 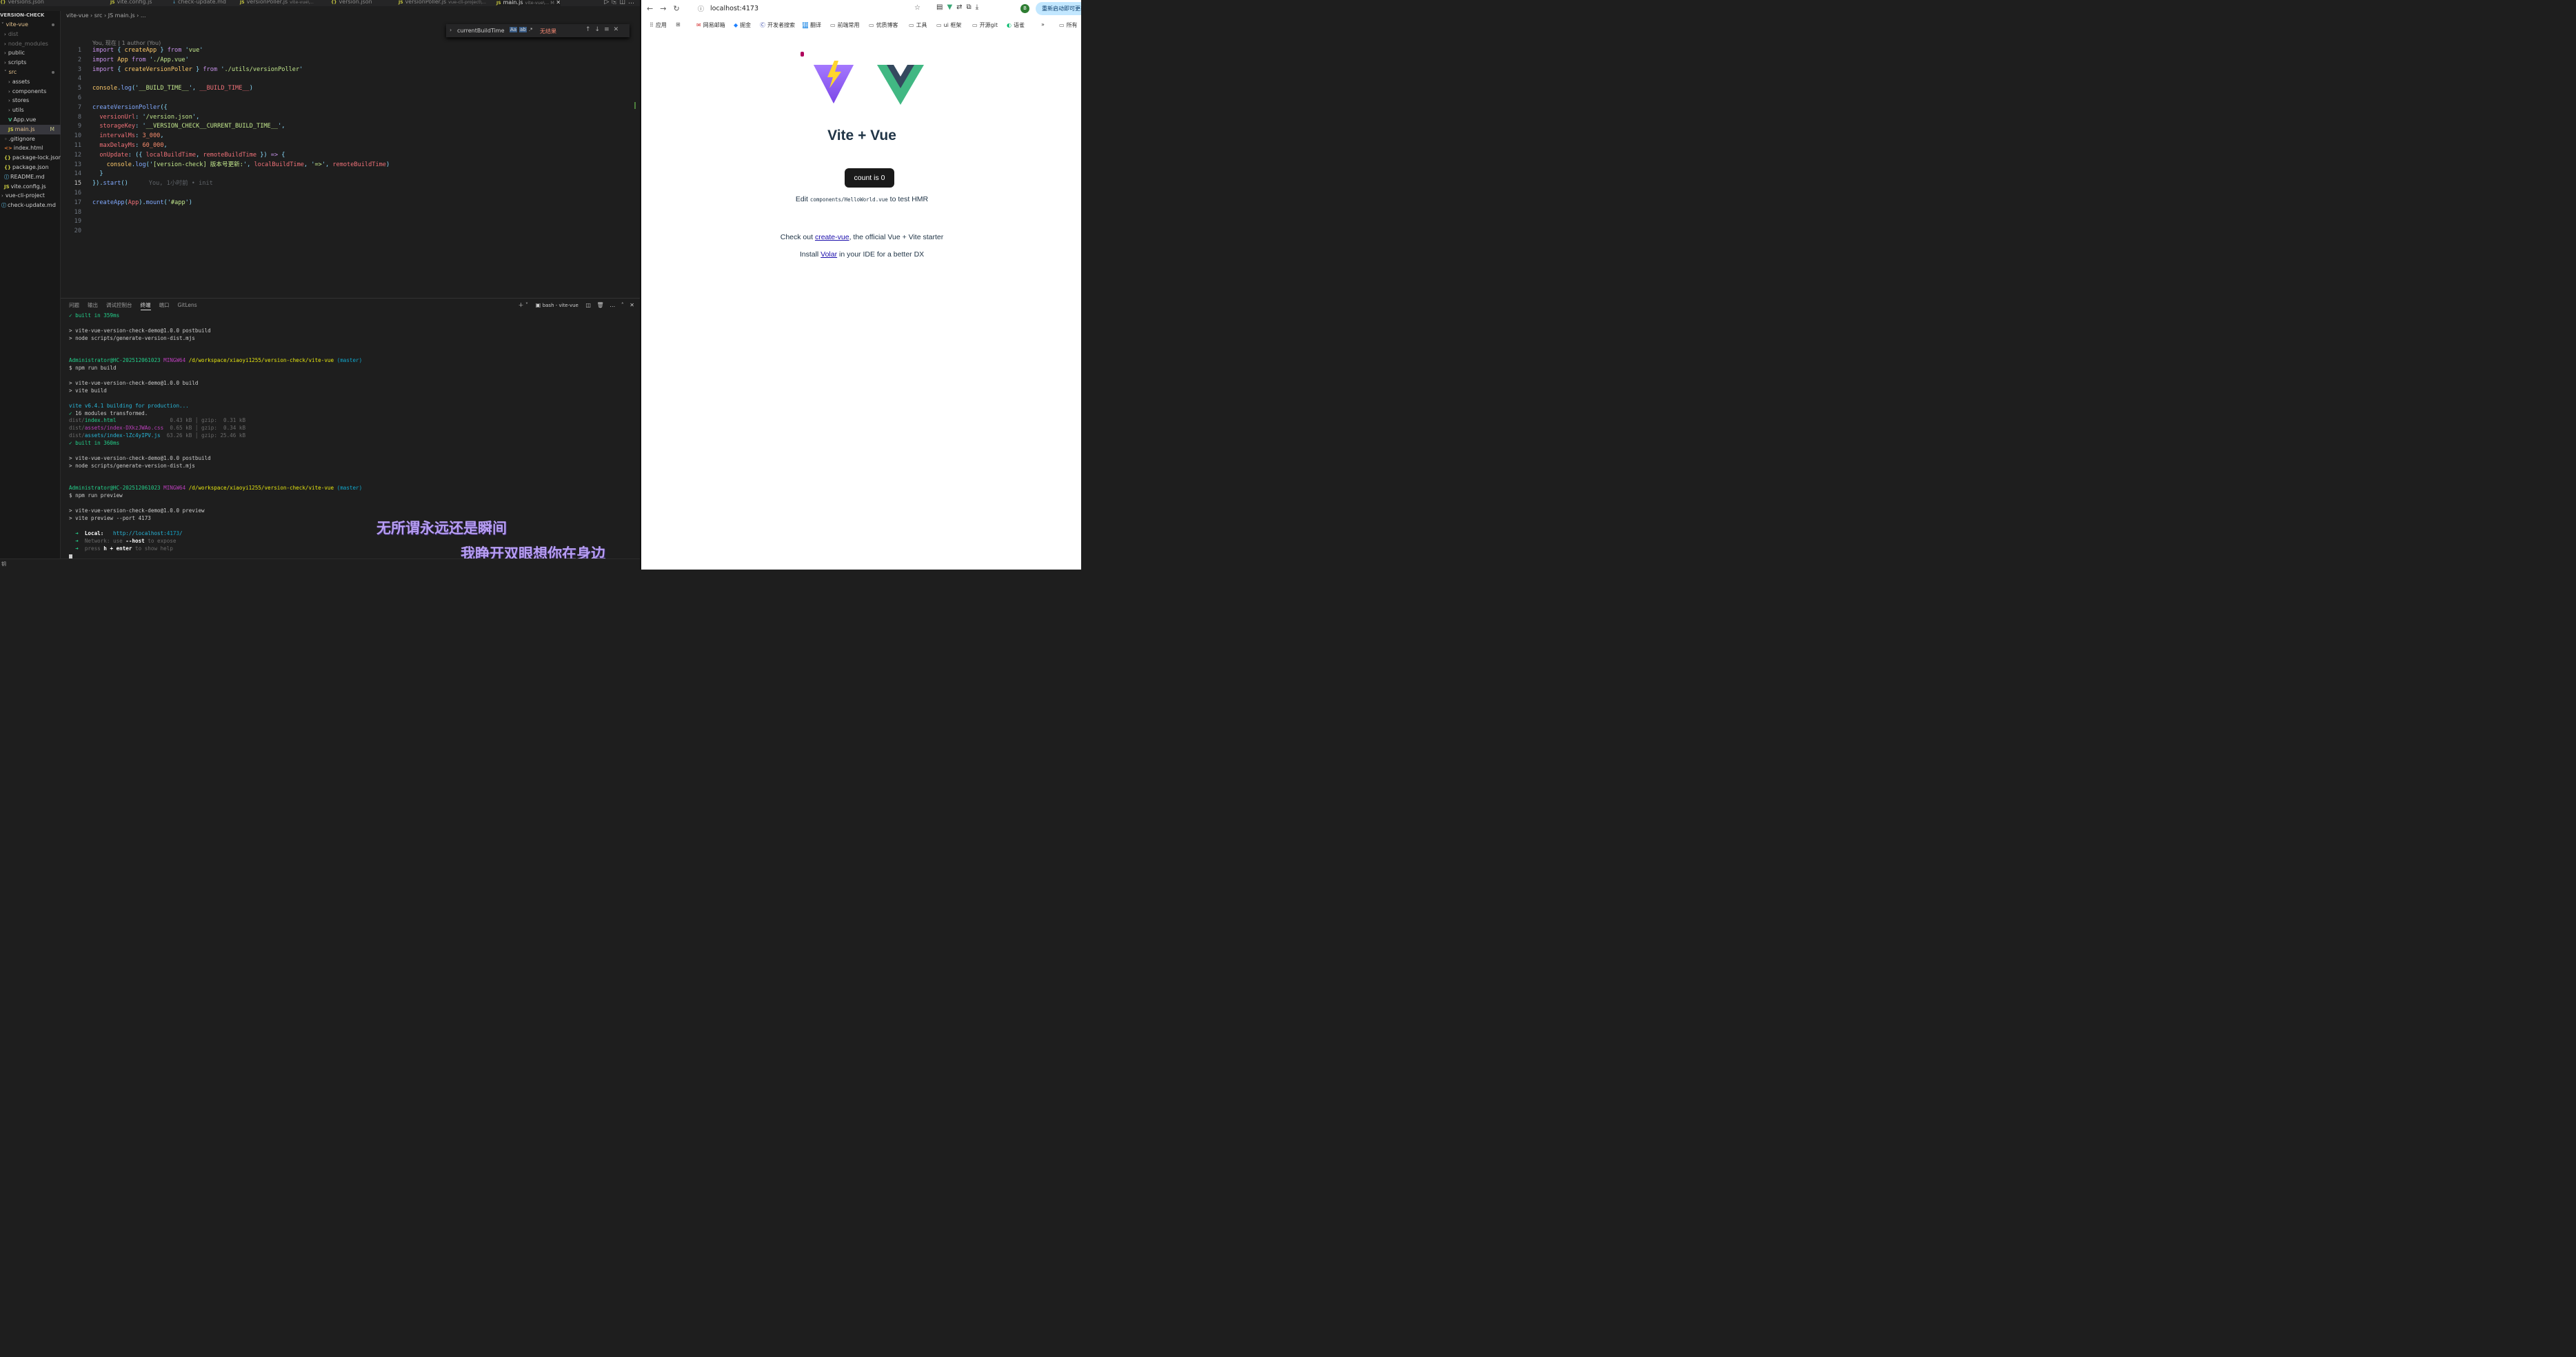 What do you see at coordinates (1068, 25) in the screenshot?
I see `bookmark-item: ▭ 所有` at bounding box center [1068, 25].